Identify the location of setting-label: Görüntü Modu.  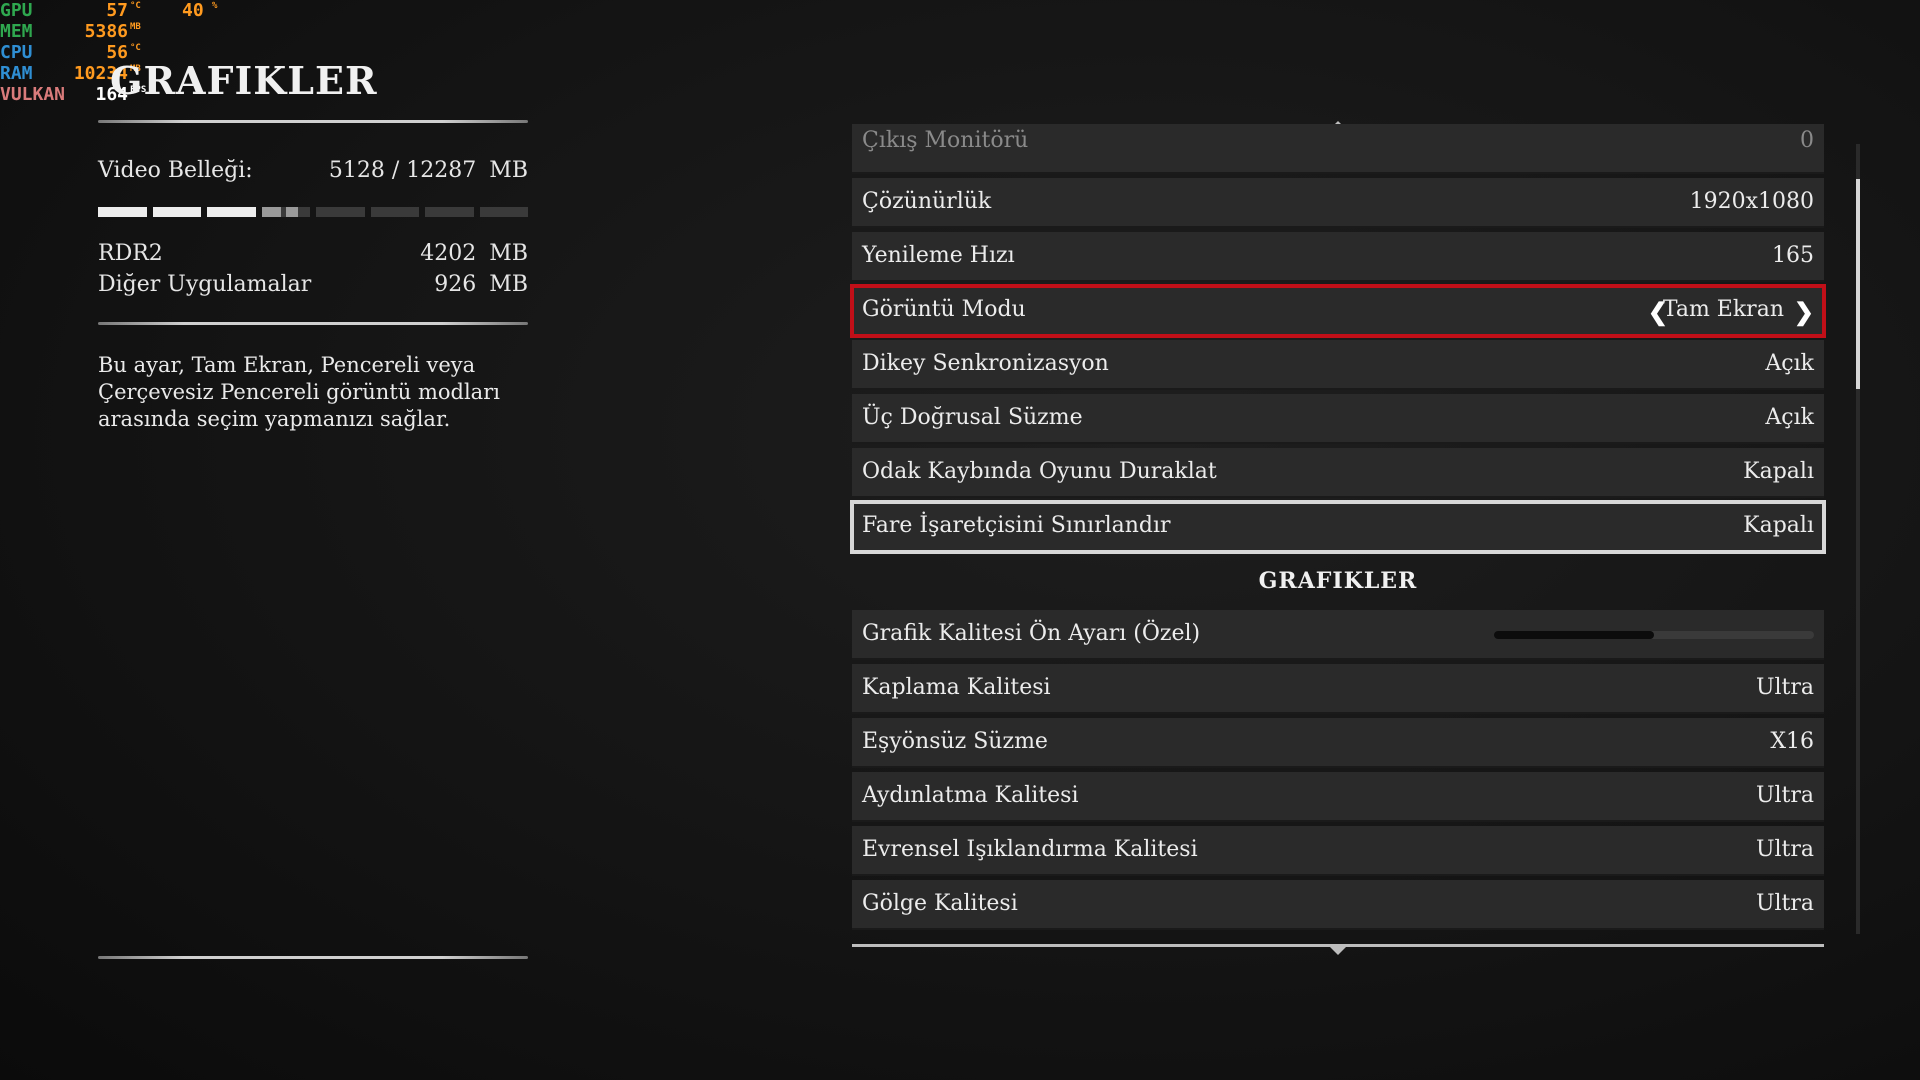
(944, 309).